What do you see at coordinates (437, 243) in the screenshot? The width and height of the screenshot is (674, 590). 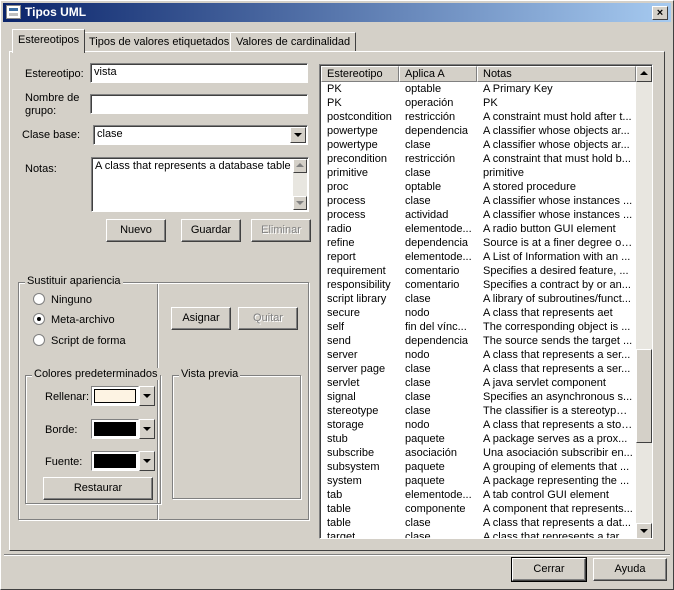 I see `cell-aplica-a: dependencia` at bounding box center [437, 243].